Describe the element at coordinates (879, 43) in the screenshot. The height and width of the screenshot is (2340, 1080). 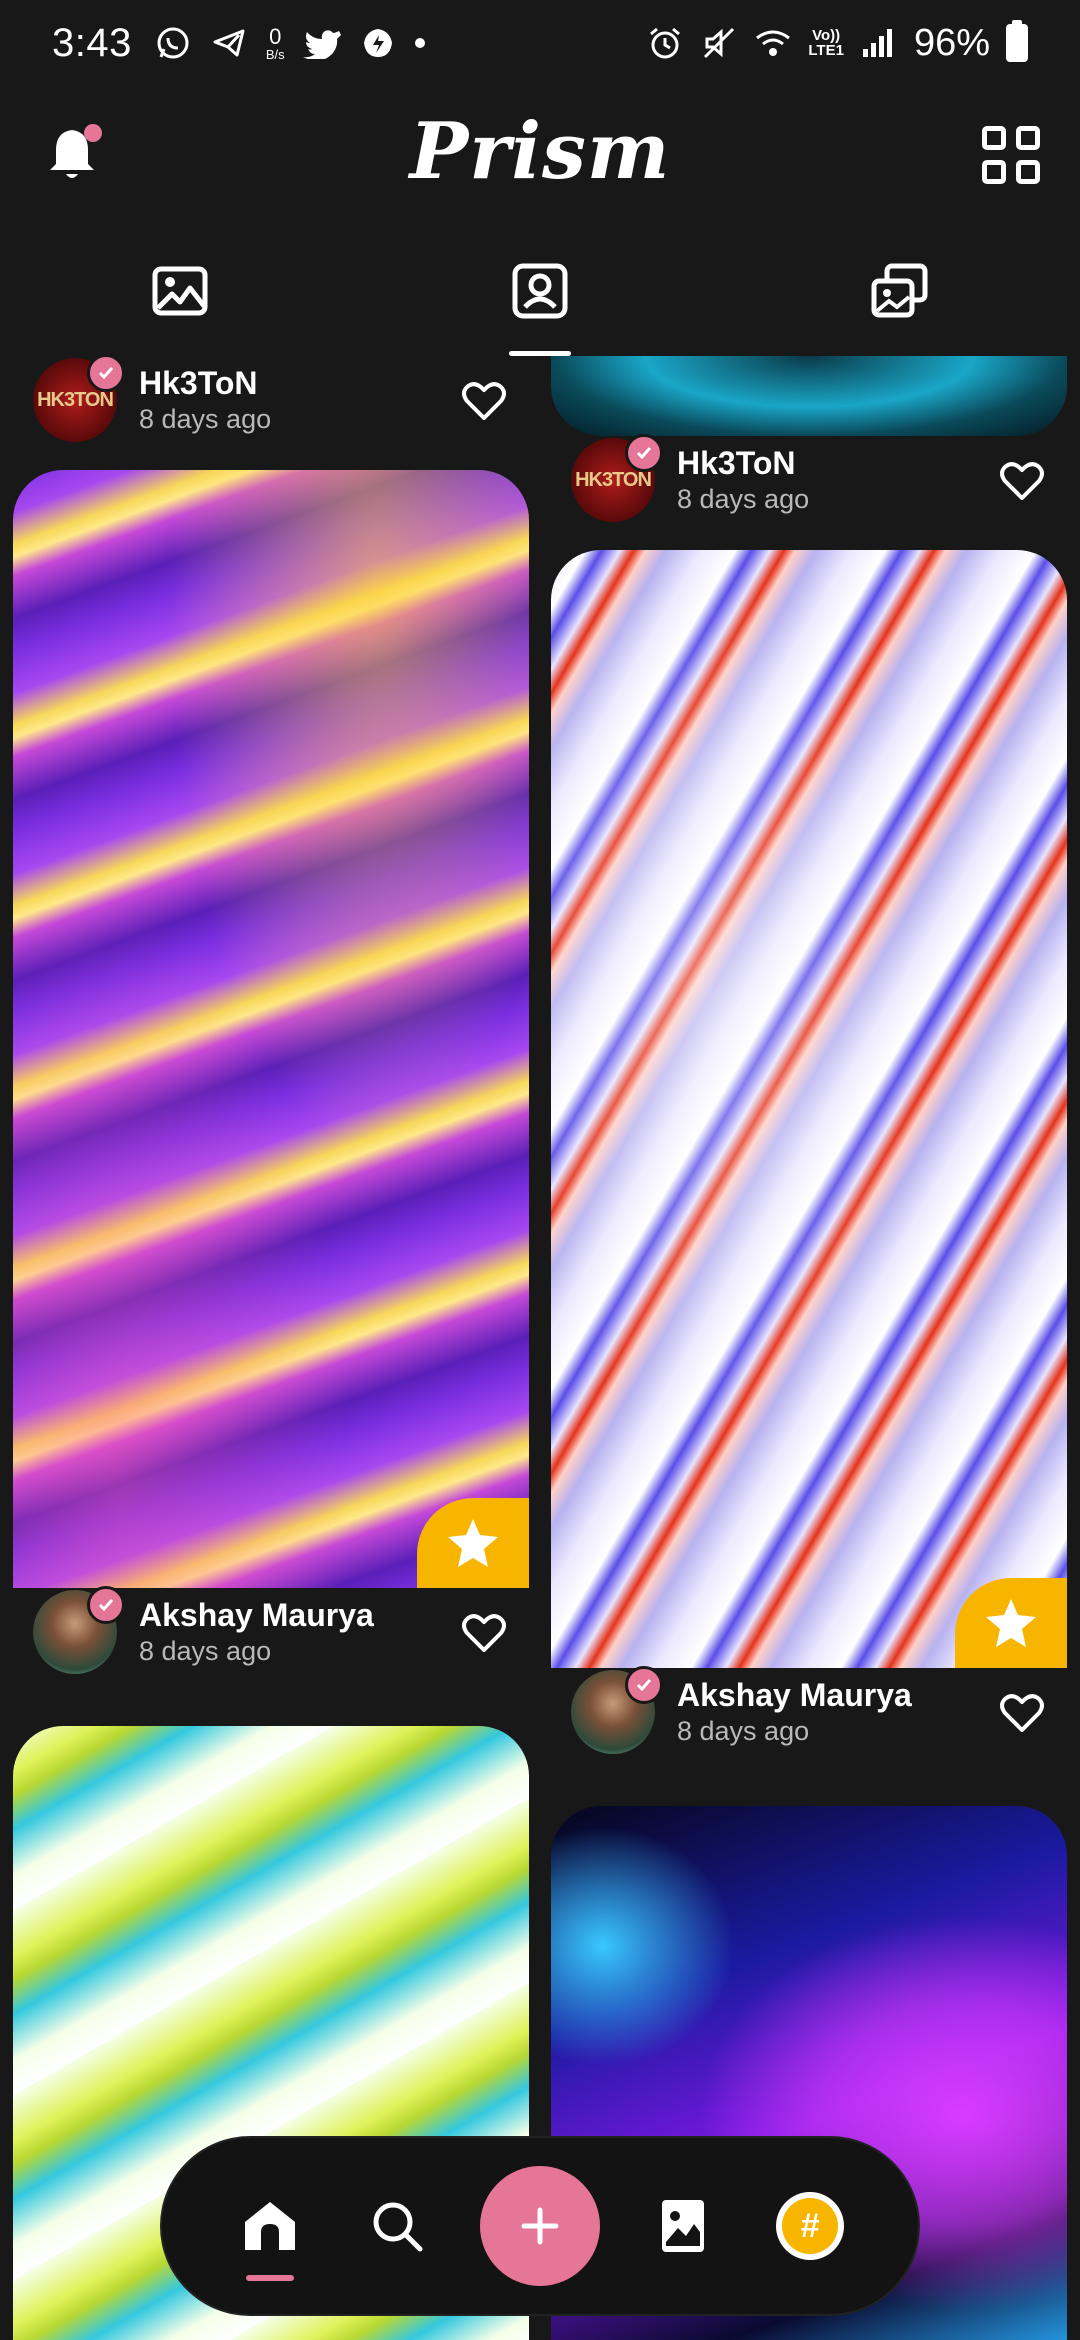
I see `signal-icon` at that location.